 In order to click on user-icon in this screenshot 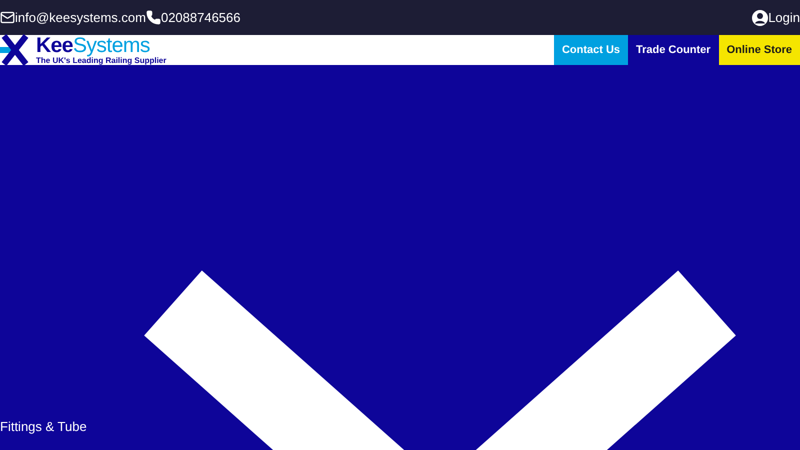, I will do `click(760, 18)`.